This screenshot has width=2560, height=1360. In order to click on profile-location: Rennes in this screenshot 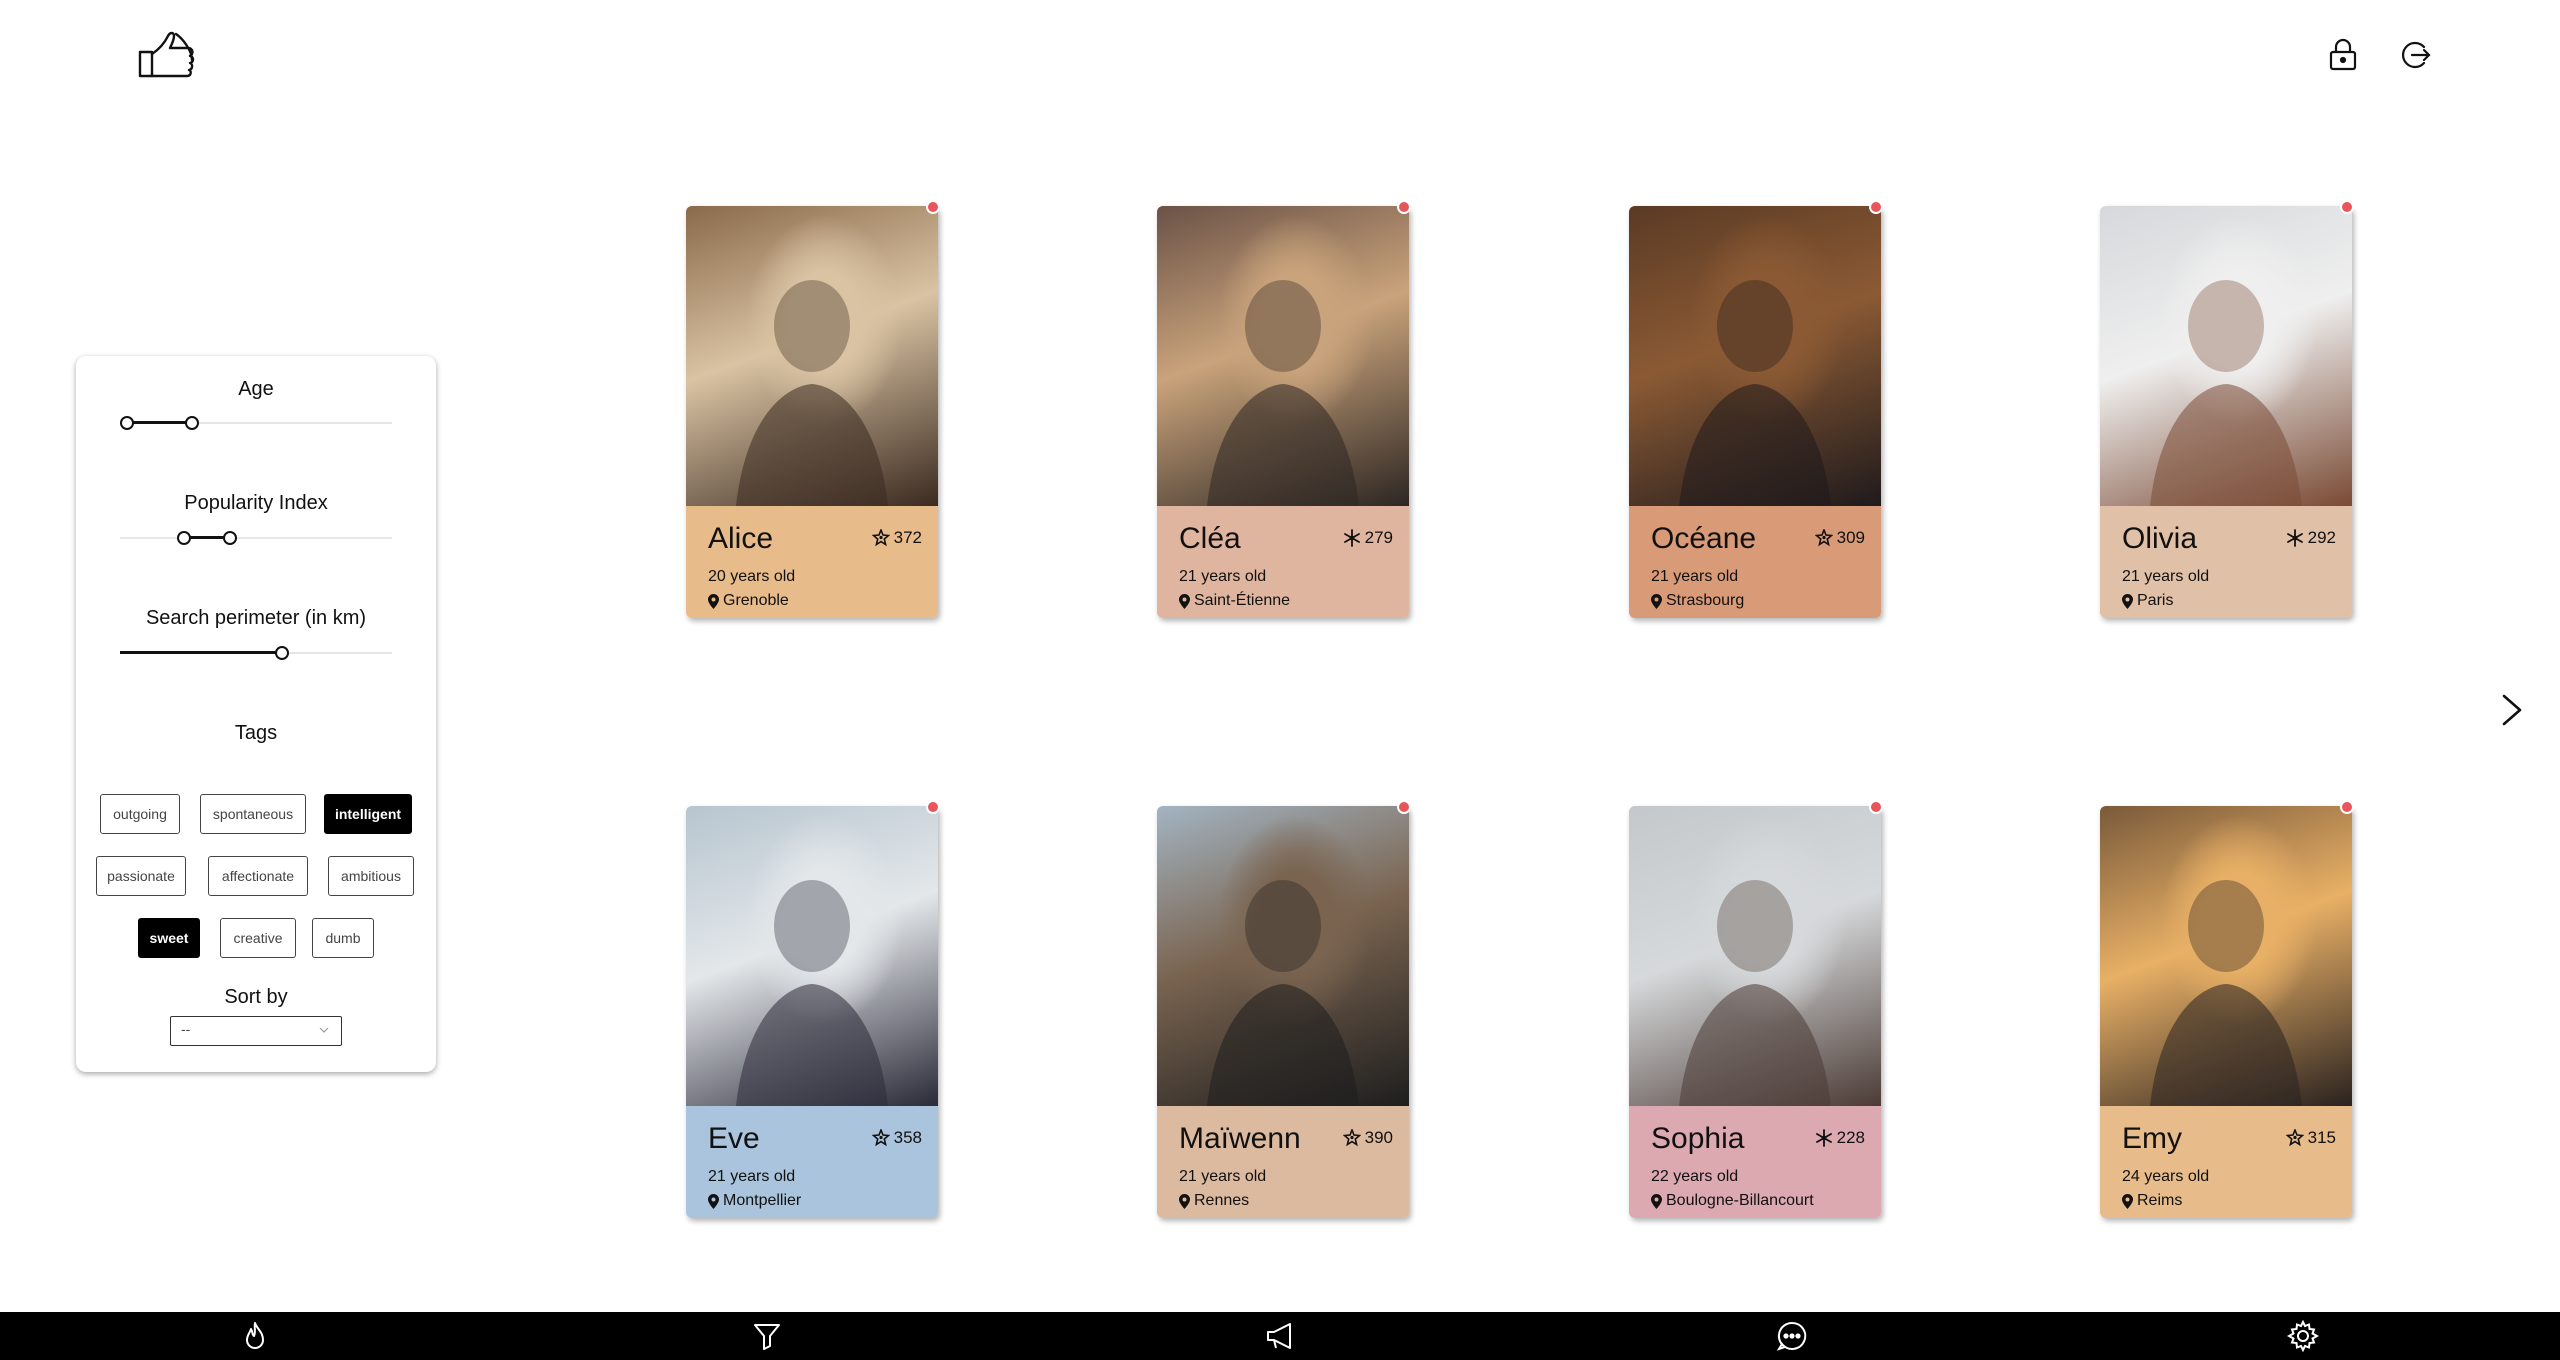, I will do `click(1214, 1201)`.